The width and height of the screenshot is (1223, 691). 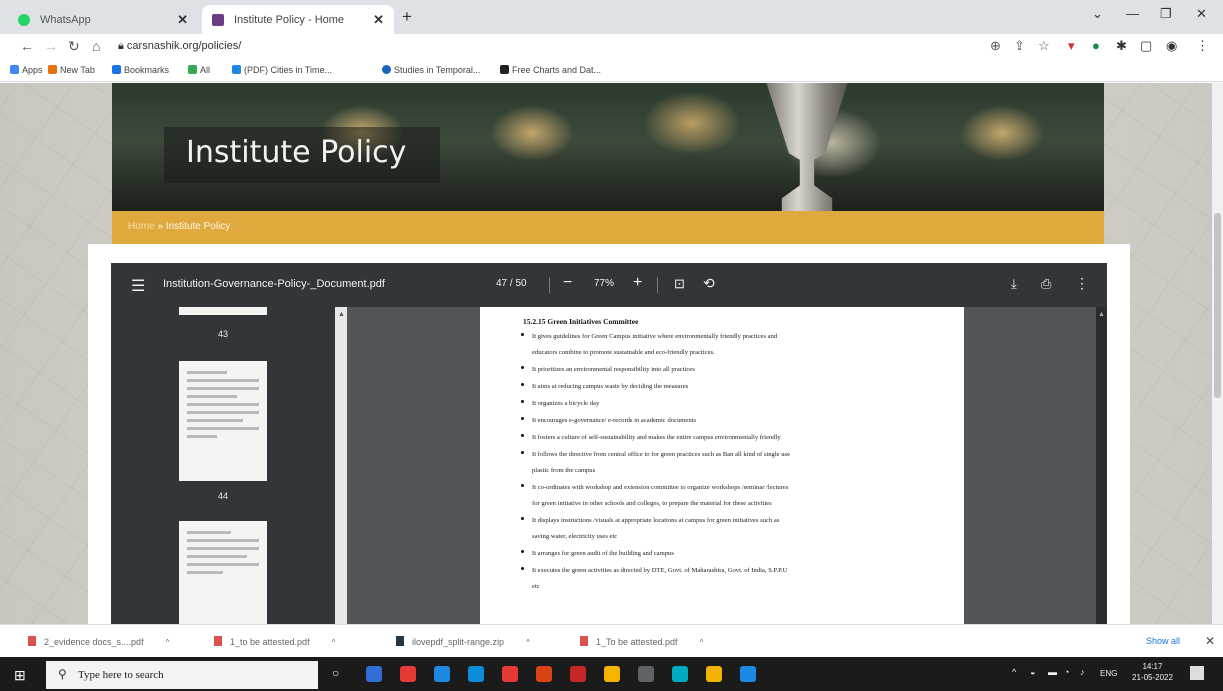 What do you see at coordinates (709, 283) in the screenshot?
I see `rotate-icon: ⟲` at bounding box center [709, 283].